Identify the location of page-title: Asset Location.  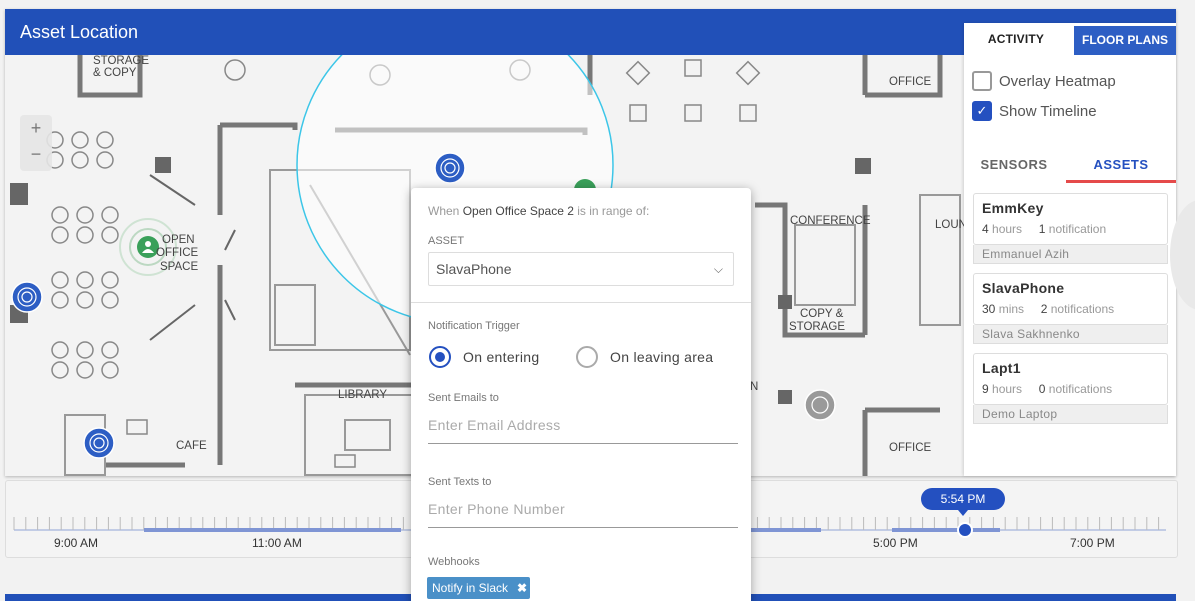
(79, 32).